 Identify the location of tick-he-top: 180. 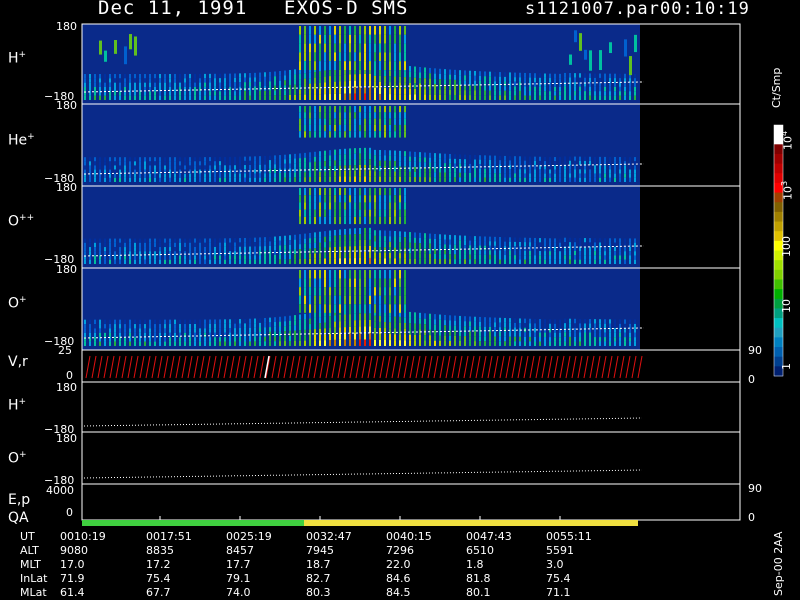
(66, 105).